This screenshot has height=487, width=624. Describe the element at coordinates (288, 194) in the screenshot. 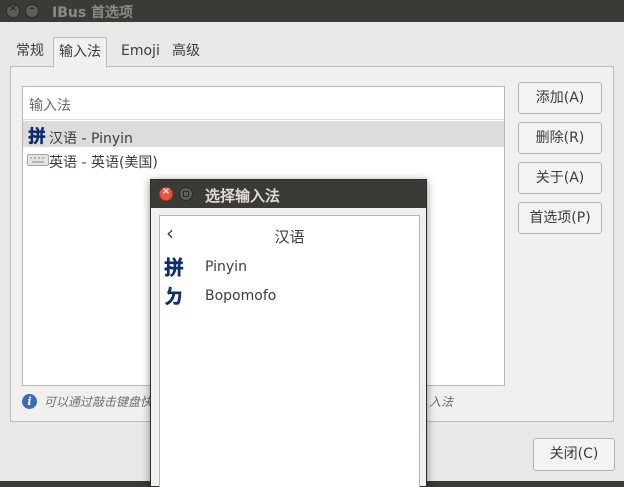

I see `dialog-titlebar: × 选择输入法` at that location.